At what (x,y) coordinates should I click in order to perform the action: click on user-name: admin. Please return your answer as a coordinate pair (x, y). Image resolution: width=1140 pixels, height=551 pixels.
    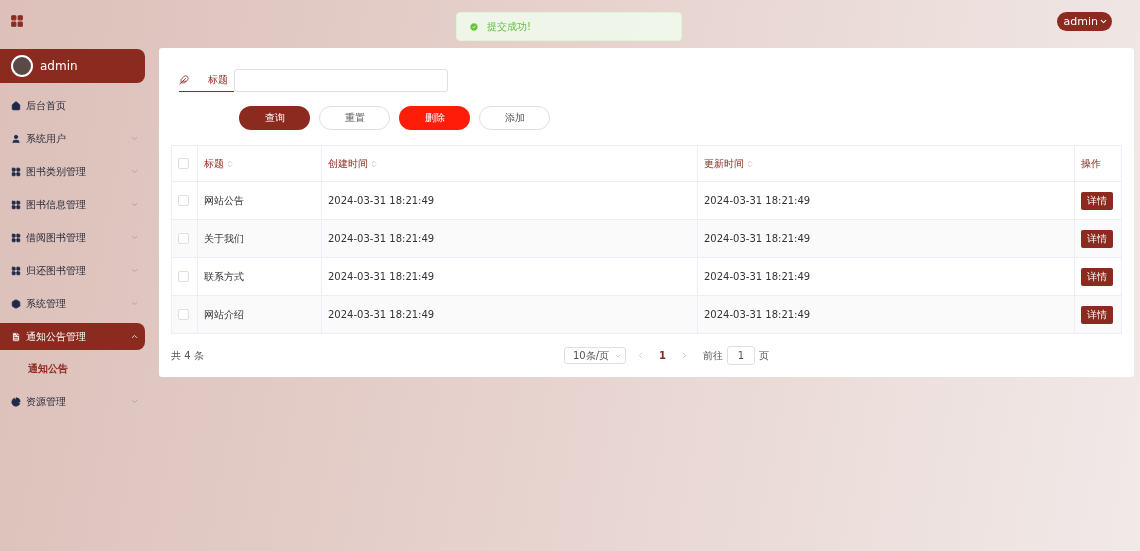
    Looking at the image, I should click on (59, 66).